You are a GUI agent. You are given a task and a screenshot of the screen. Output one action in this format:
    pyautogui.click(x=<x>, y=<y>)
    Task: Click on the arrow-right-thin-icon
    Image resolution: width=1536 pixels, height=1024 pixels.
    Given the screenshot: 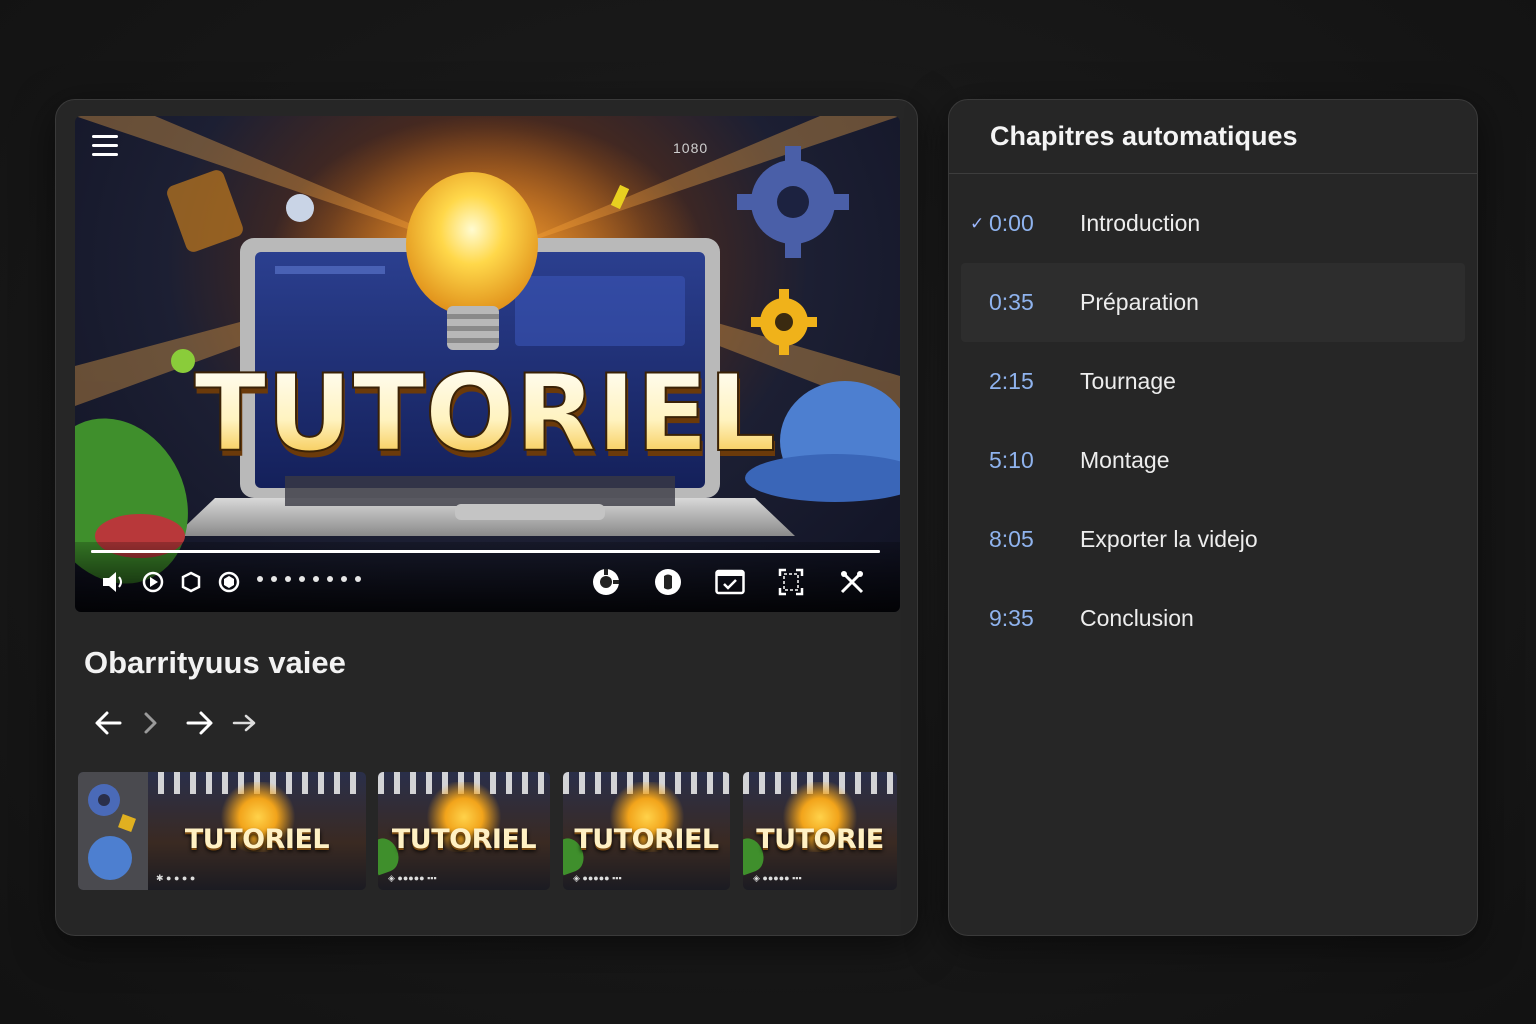 What is the action you would take?
    pyautogui.click(x=255, y=723)
    